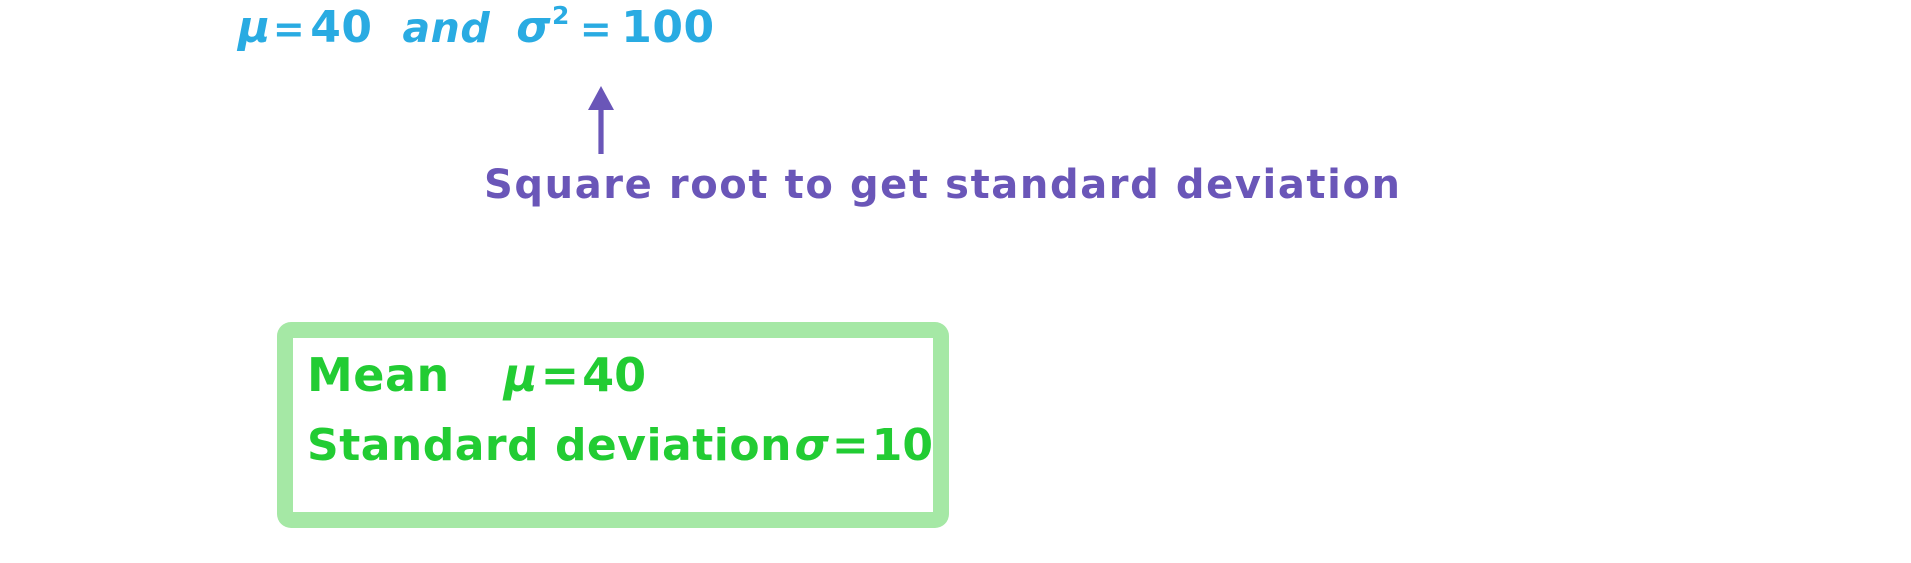  Describe the element at coordinates (668, 27) in the screenshot. I see `variance-value: 100` at that location.